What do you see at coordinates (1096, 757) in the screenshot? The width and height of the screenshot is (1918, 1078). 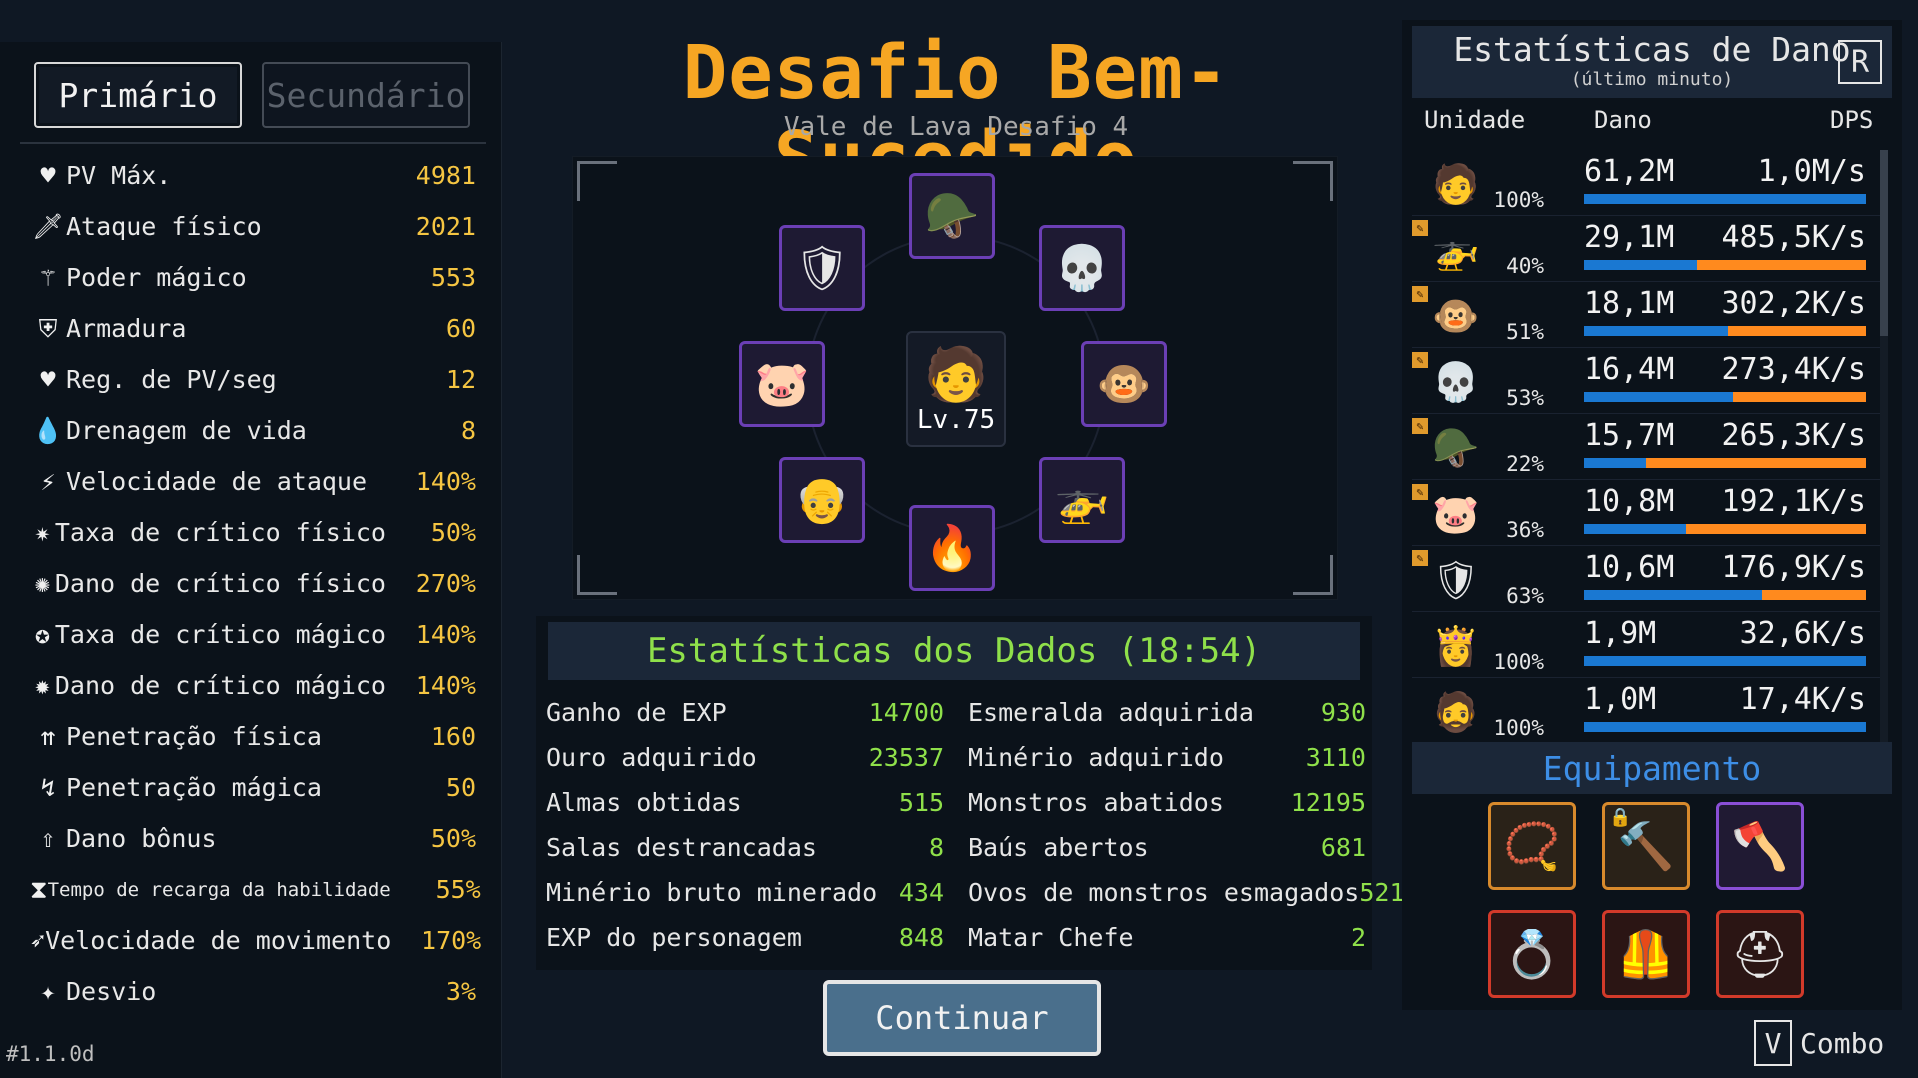 I see `data-stat-label: Minério adquirido` at bounding box center [1096, 757].